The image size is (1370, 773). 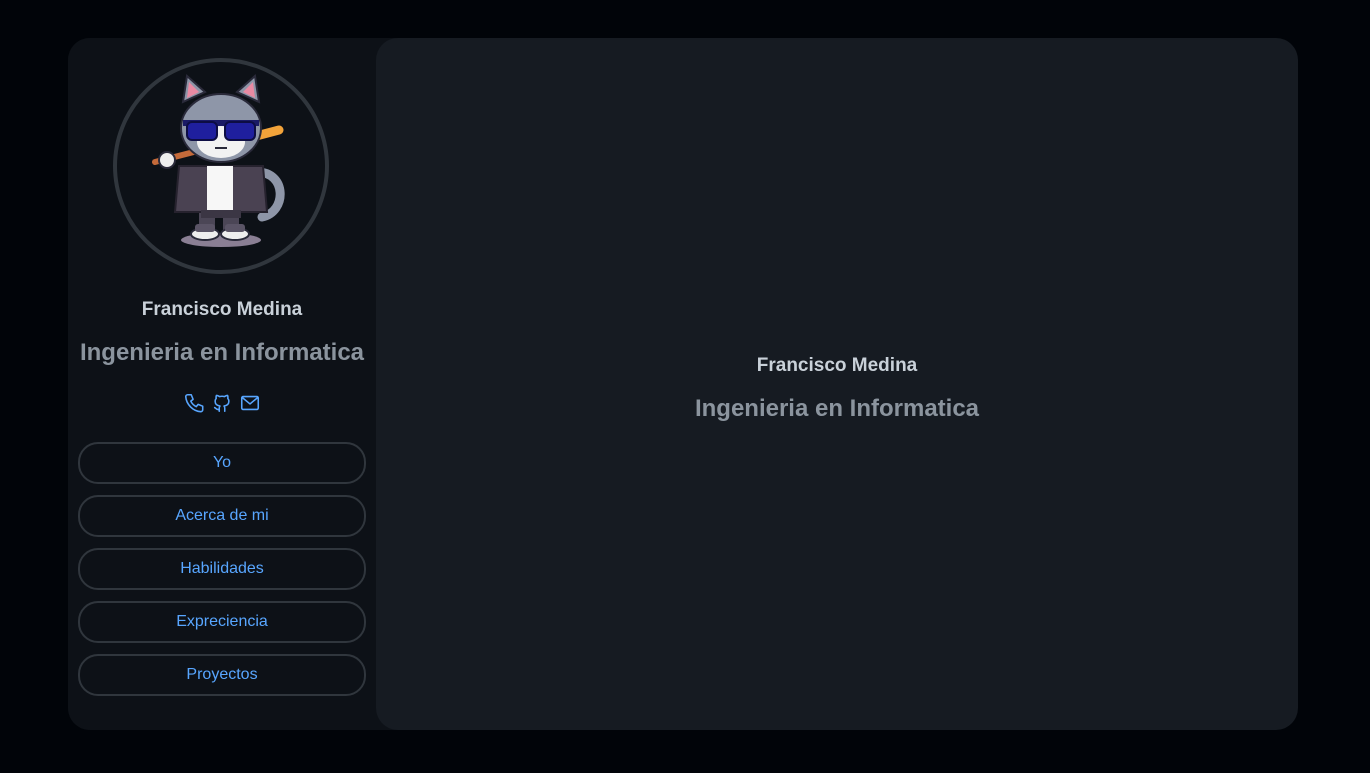 What do you see at coordinates (837, 365) in the screenshot?
I see `main-name: Francisco Medina` at bounding box center [837, 365].